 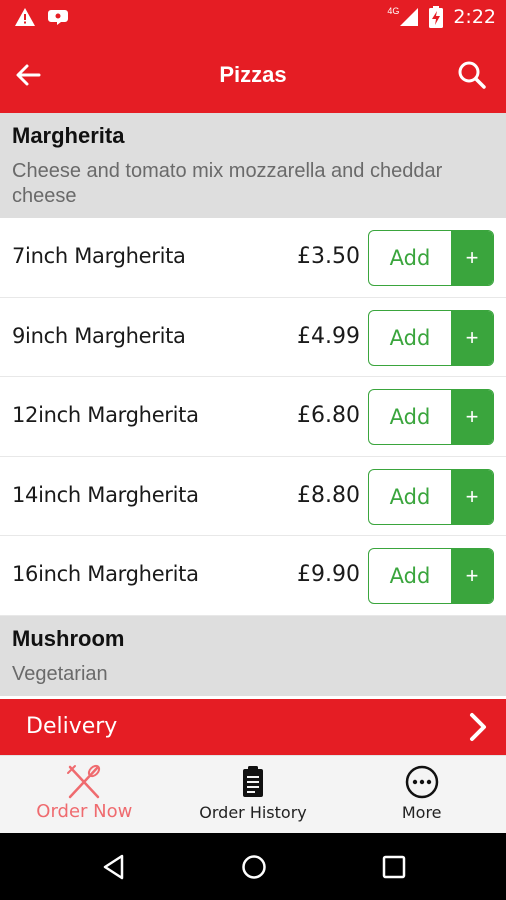 What do you see at coordinates (253, 496) in the screenshot?
I see `menu-item-row: 14inch Margherita £8.80 Add +` at bounding box center [253, 496].